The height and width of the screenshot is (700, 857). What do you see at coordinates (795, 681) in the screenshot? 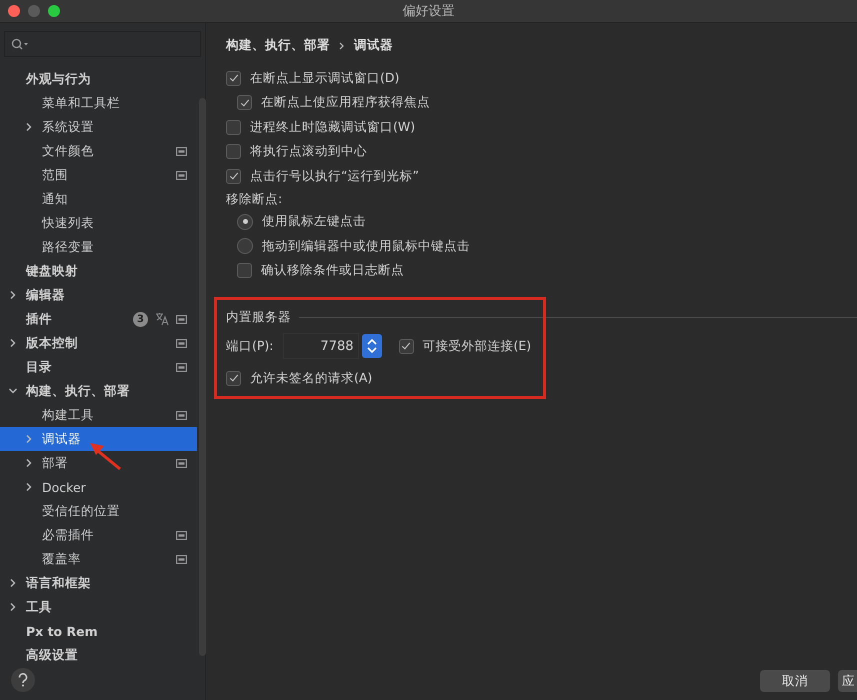
I see `dialog-button: 取消` at bounding box center [795, 681].